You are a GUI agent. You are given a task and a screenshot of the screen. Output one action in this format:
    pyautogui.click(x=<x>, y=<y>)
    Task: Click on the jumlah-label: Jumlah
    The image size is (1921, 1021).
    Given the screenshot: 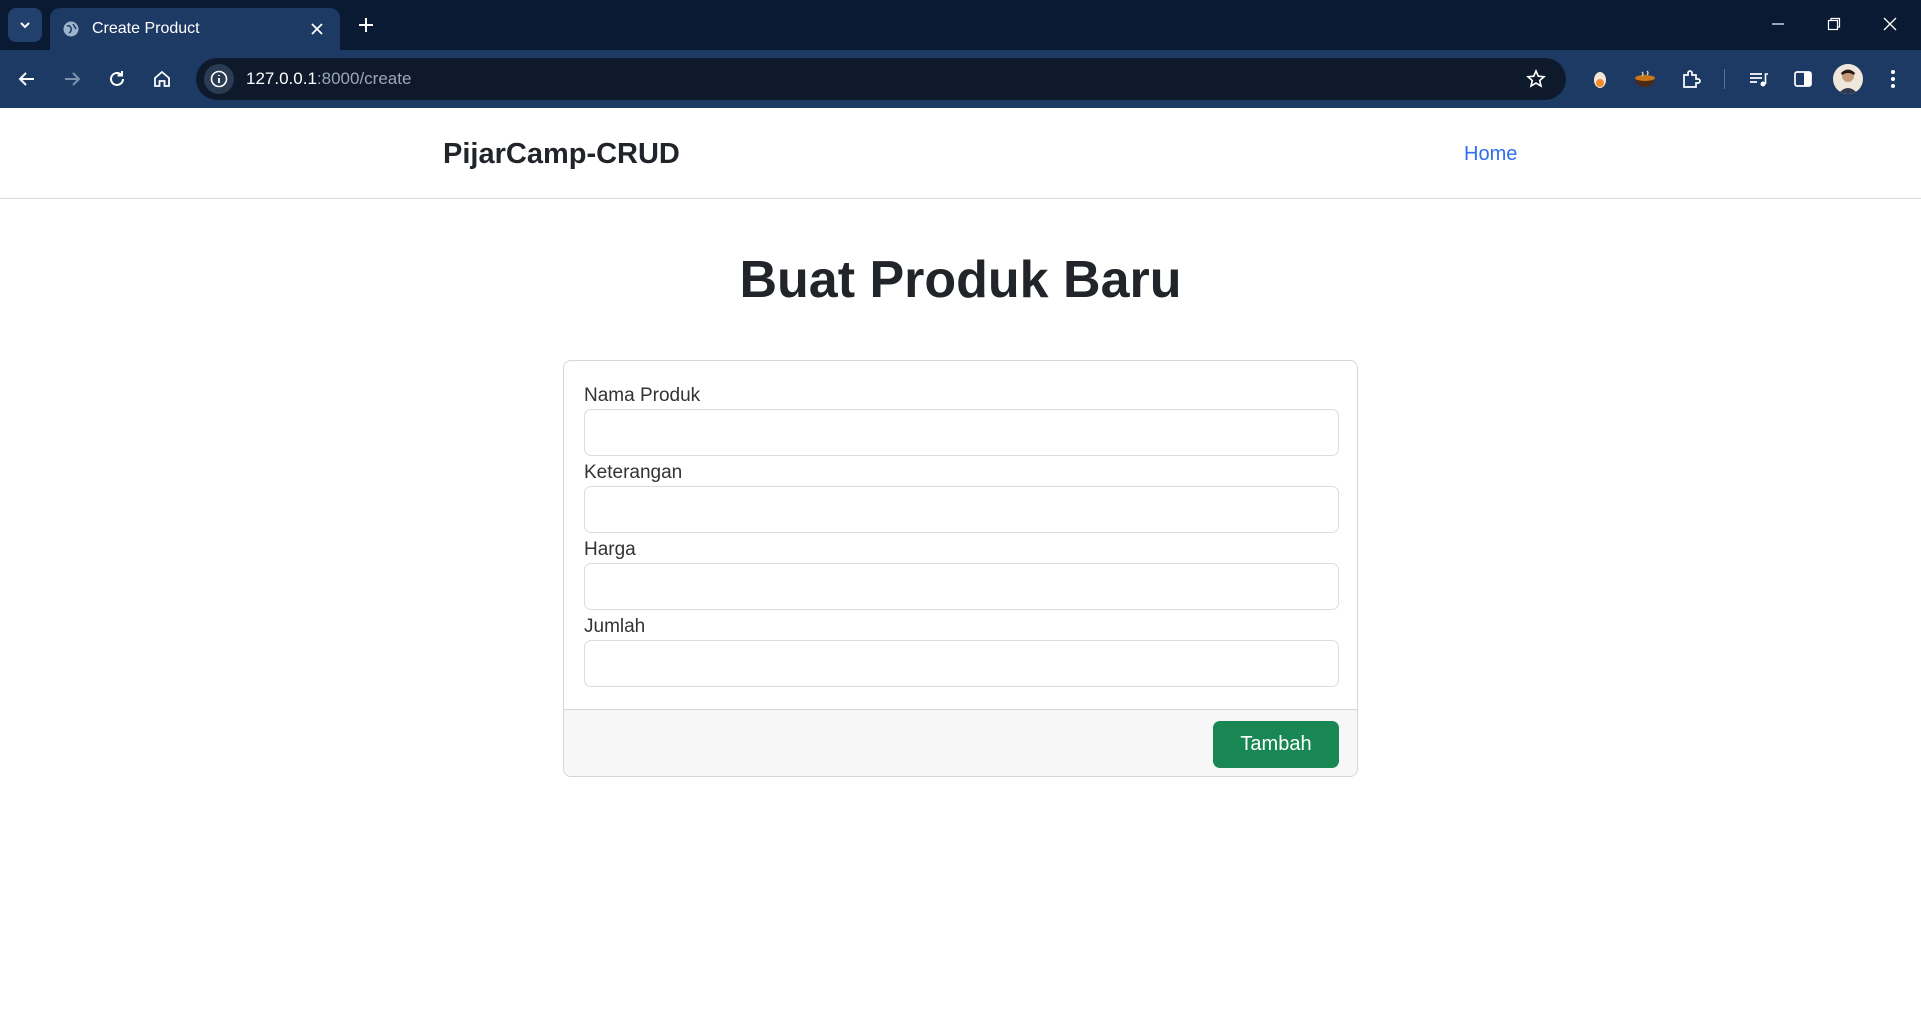 What is the action you would take?
    pyautogui.click(x=615, y=626)
    